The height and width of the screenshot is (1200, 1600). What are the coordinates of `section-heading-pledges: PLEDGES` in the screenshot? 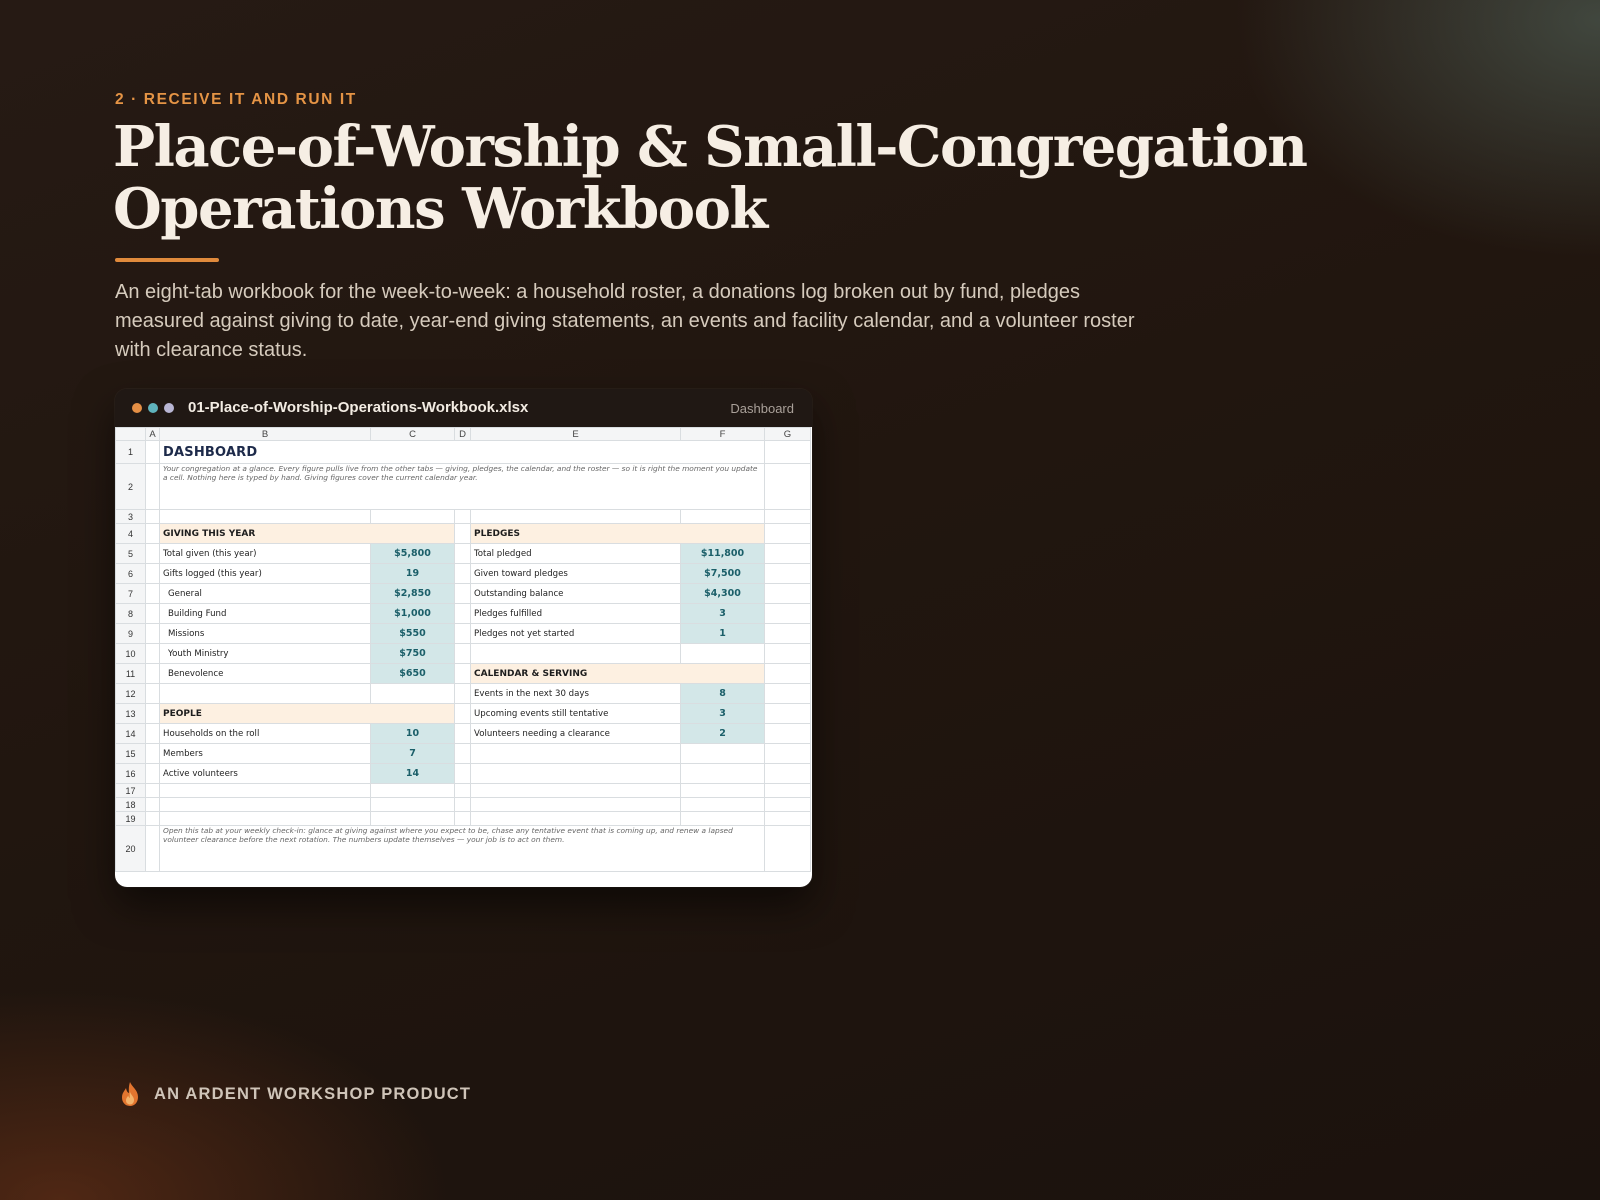 It's located at (617, 533).